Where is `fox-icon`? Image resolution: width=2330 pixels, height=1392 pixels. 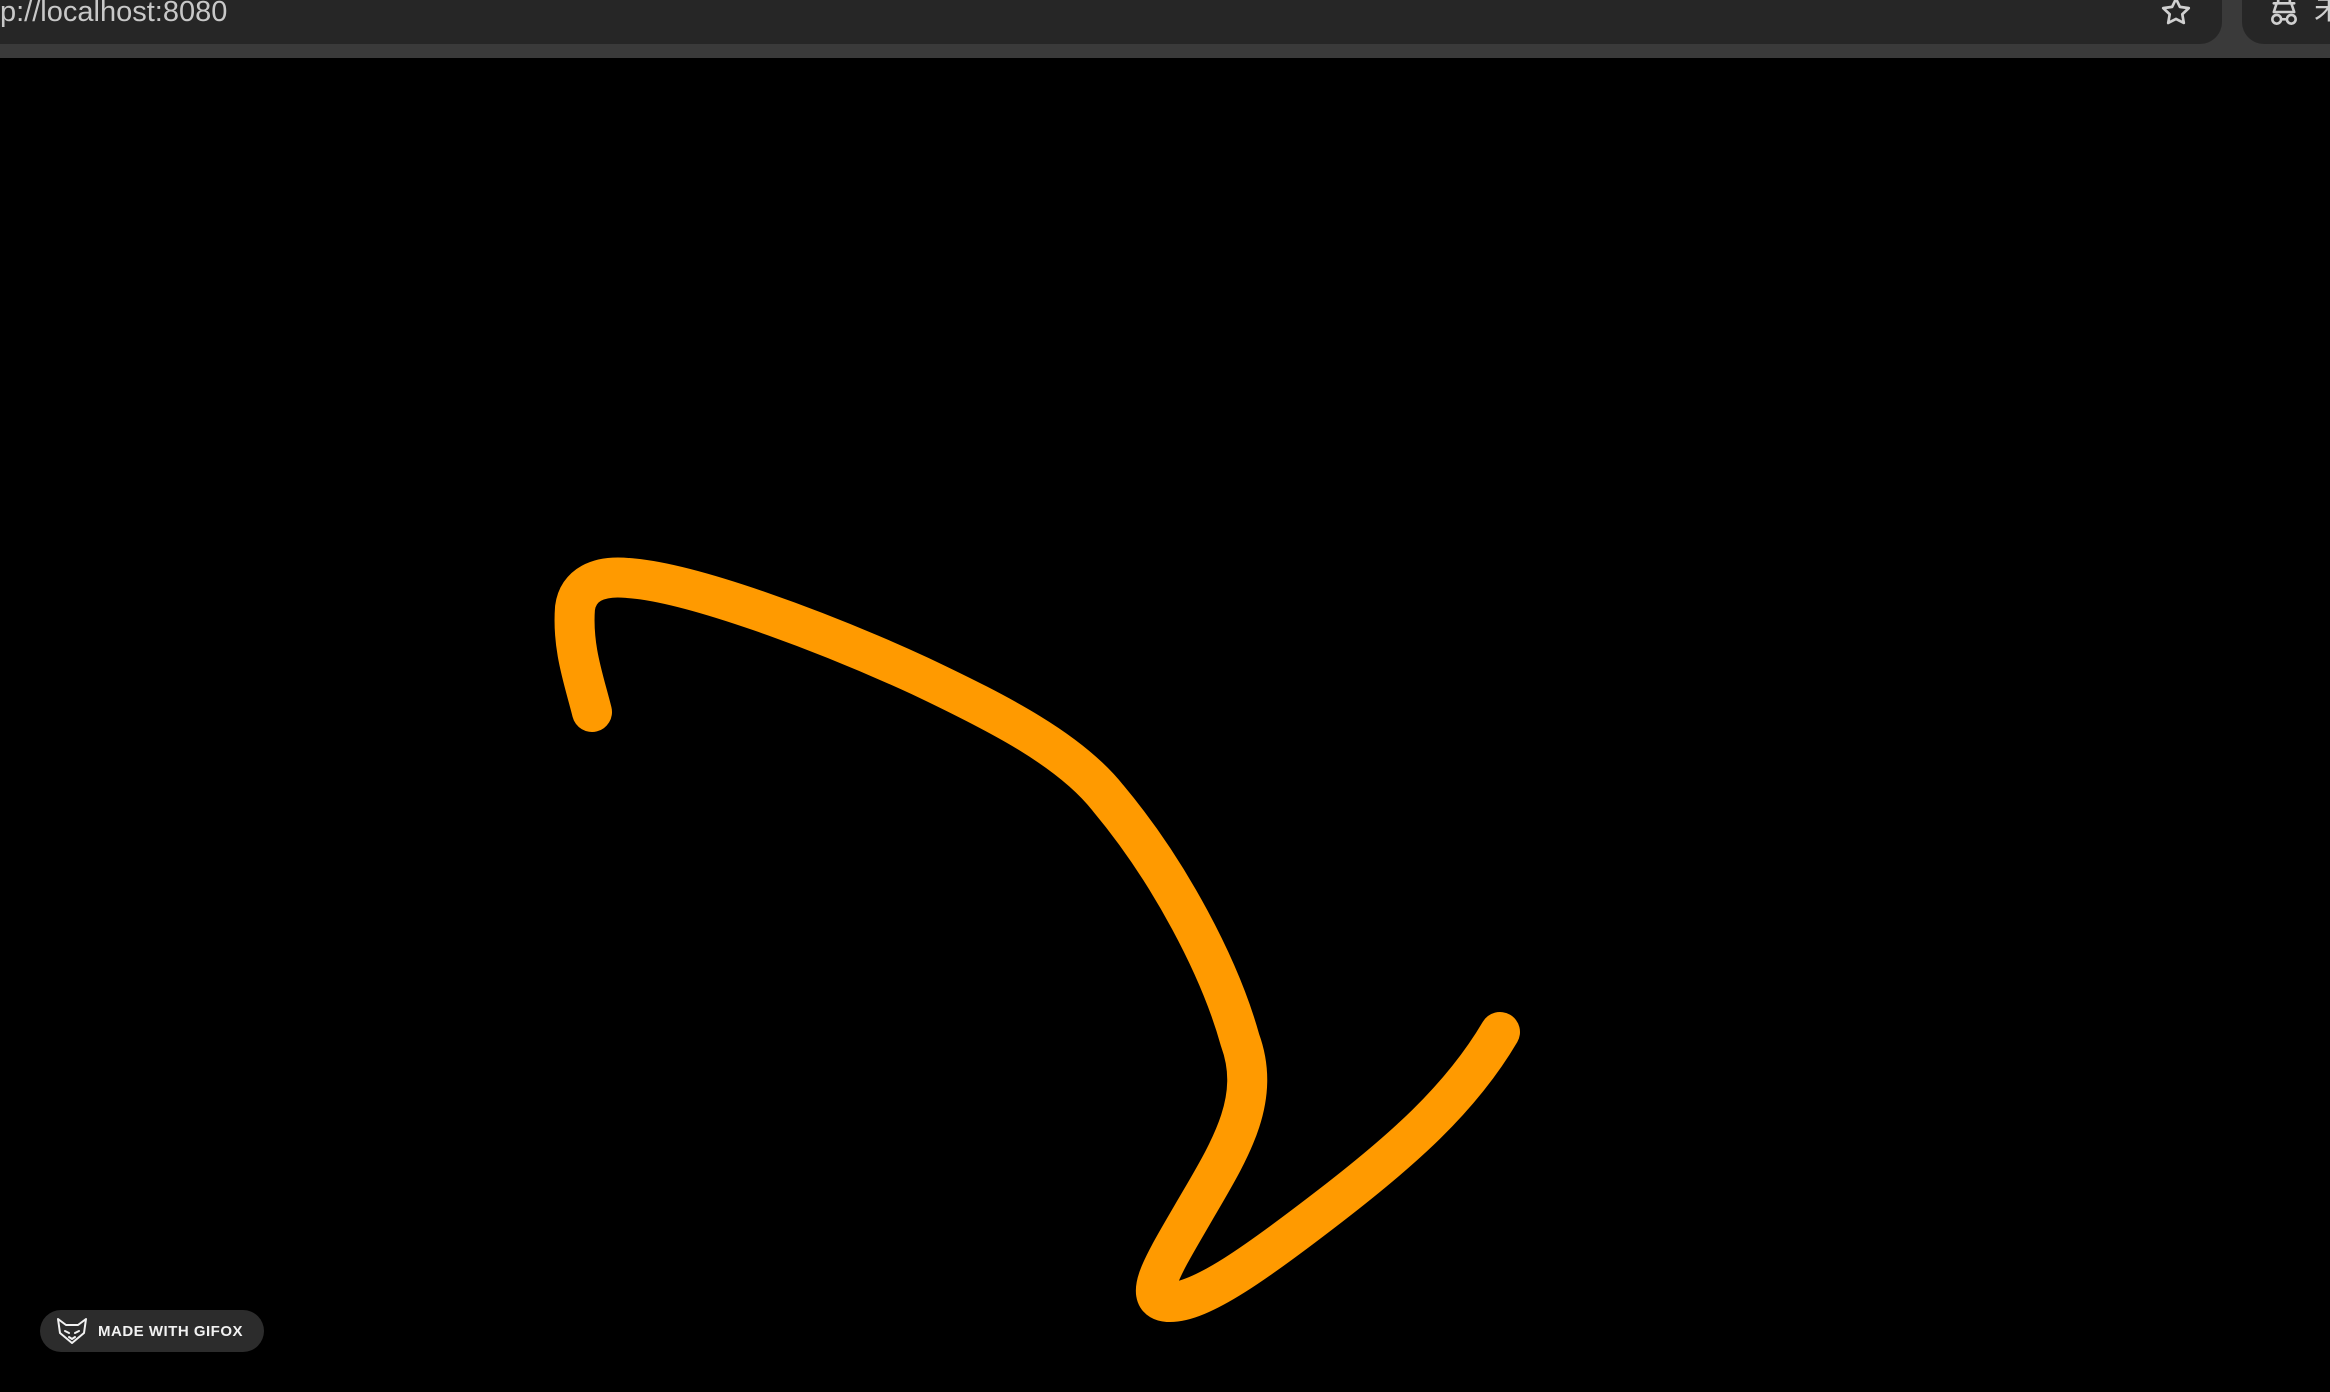 fox-icon is located at coordinates (72, 1331).